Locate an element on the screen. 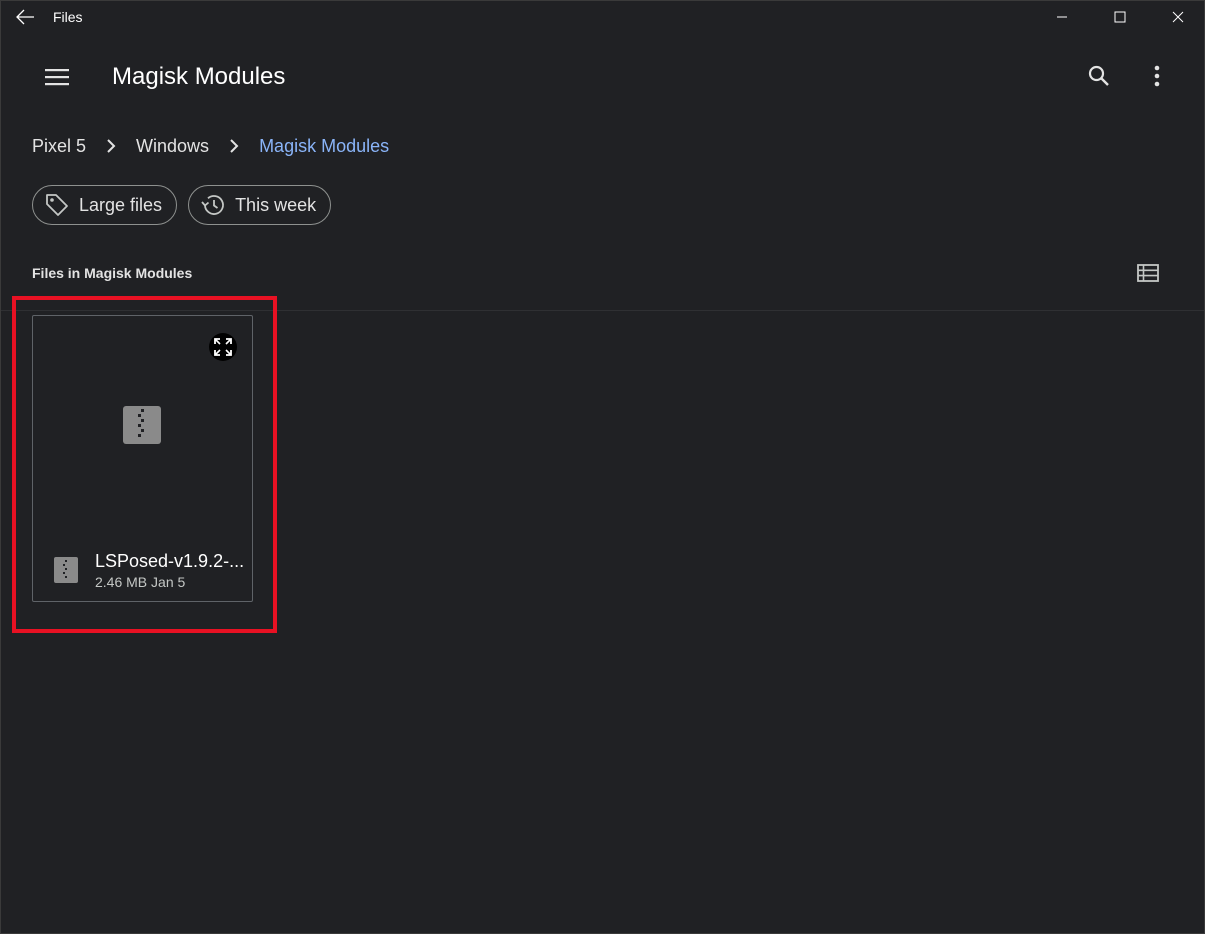 The image size is (1208, 934). more-vert-icon is located at coordinates (1157, 76).